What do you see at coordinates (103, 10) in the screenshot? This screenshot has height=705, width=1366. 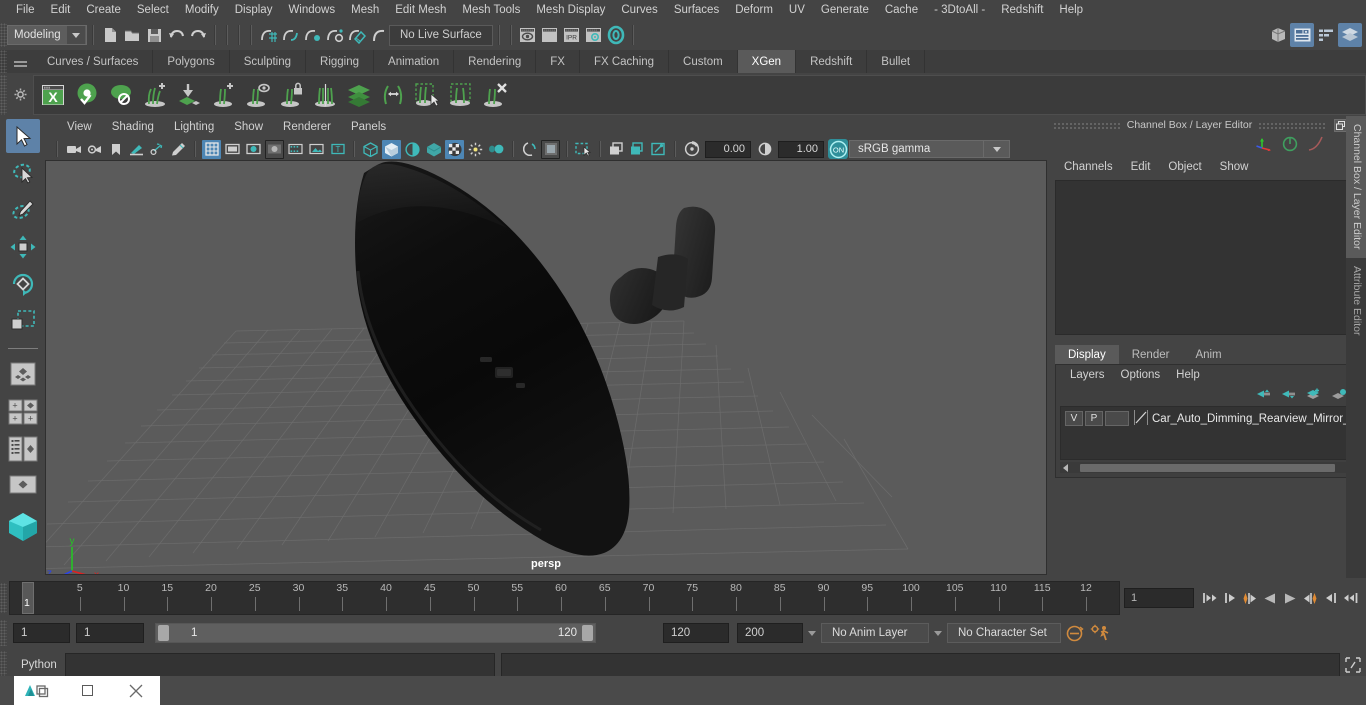 I see `menu-create: Create` at bounding box center [103, 10].